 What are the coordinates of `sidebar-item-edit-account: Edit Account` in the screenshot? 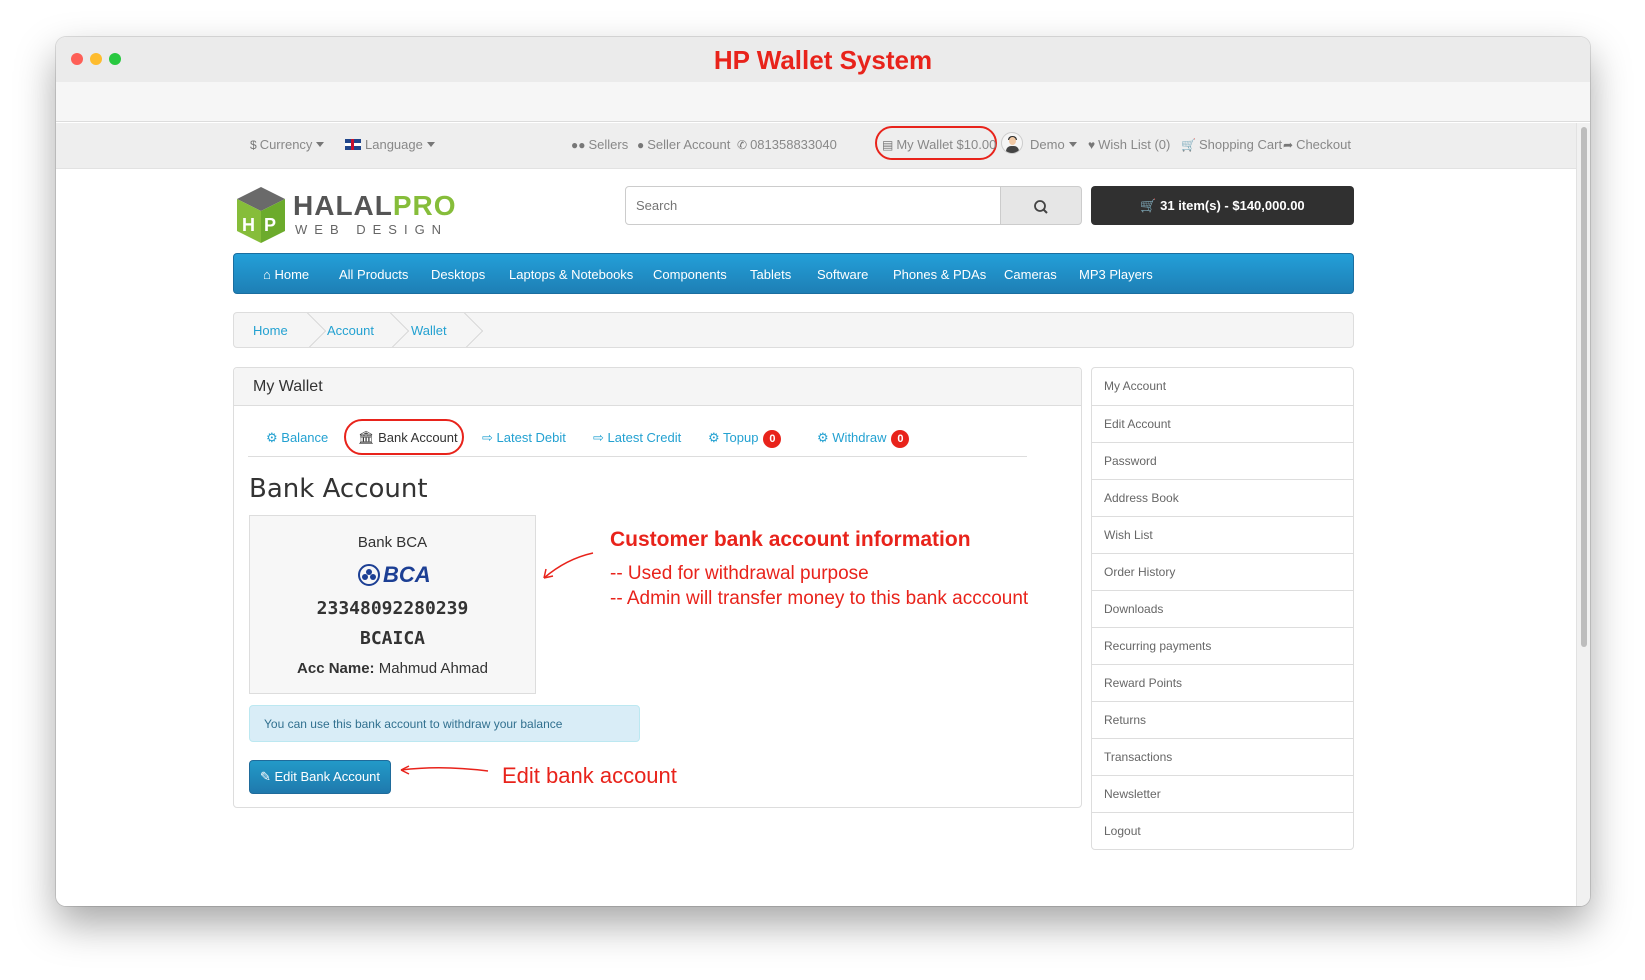 It's located at (1222, 423).